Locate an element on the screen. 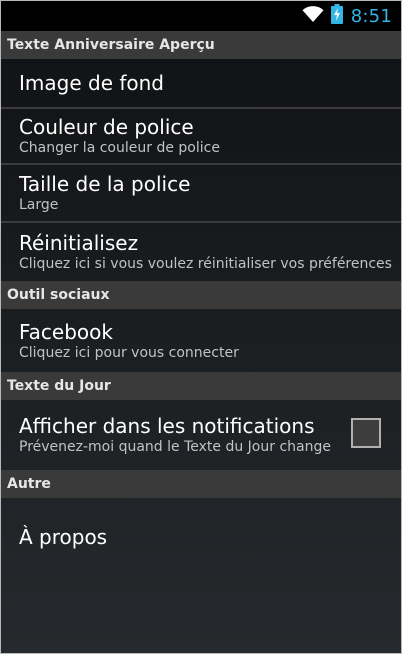  pref-title: Réinitialisez is located at coordinates (79, 243).